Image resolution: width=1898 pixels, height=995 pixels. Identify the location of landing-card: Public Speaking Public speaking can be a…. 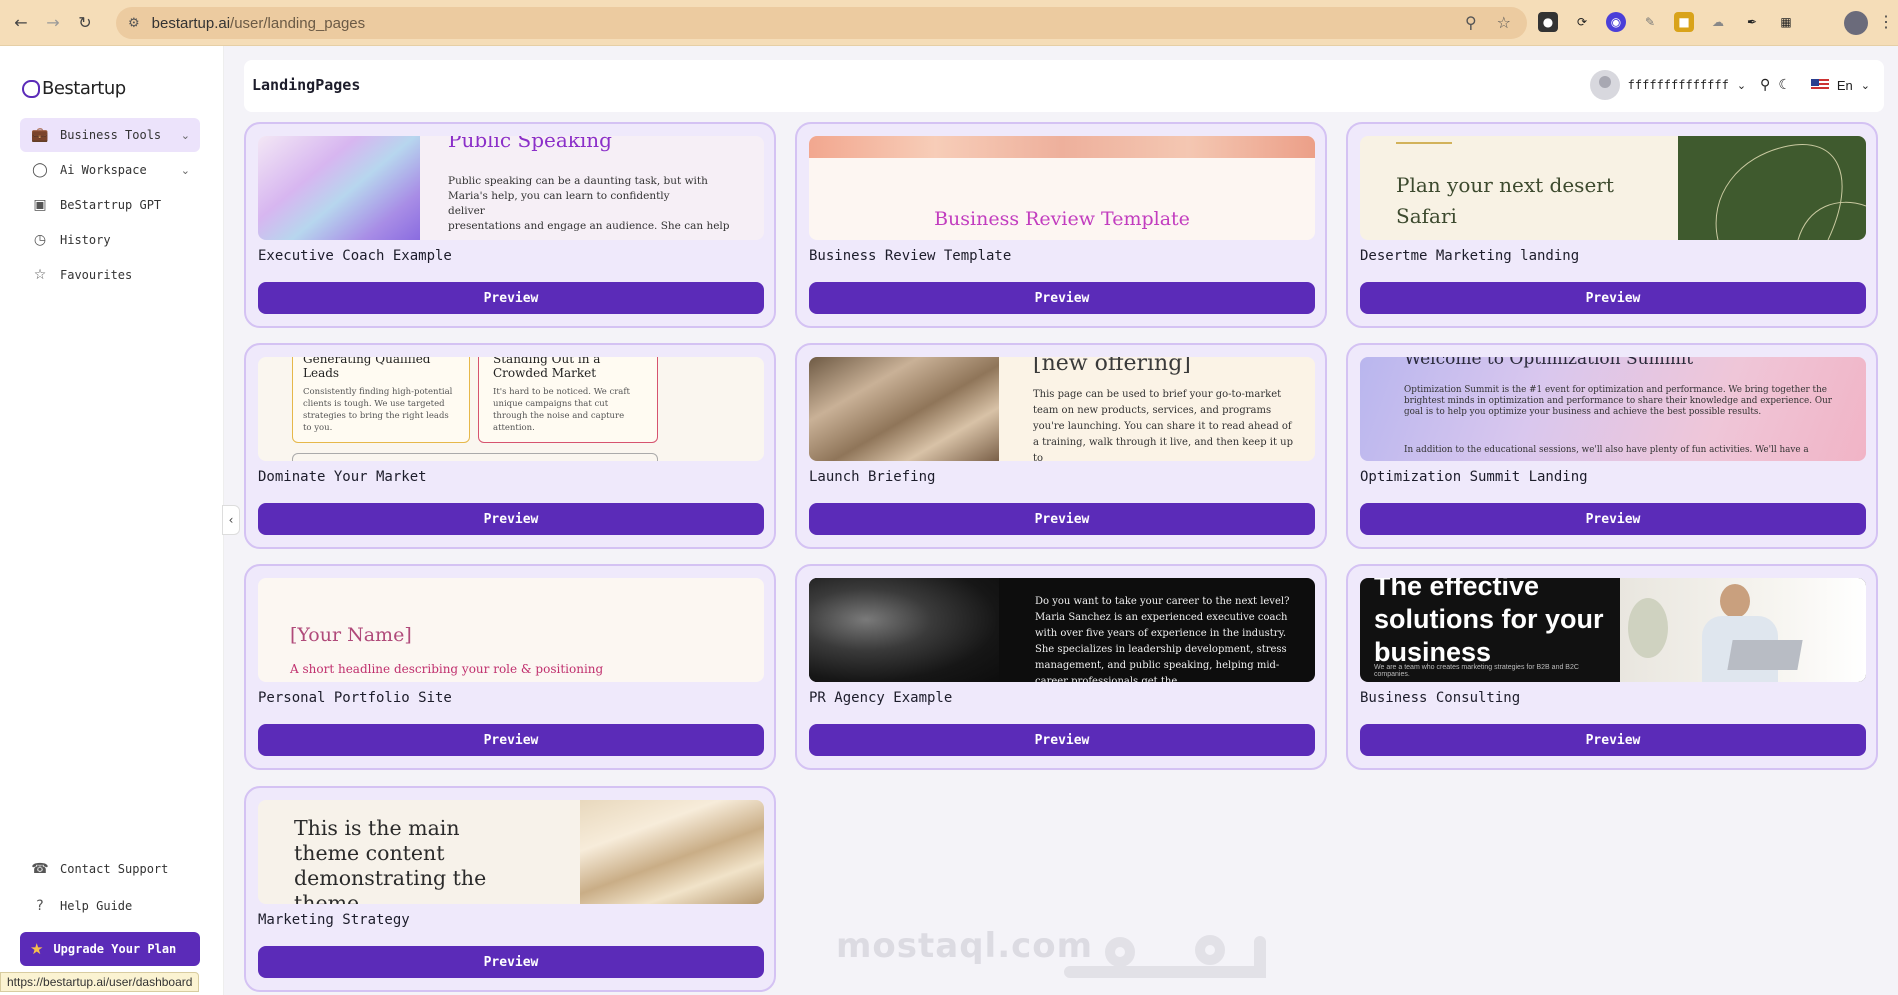
(510, 225).